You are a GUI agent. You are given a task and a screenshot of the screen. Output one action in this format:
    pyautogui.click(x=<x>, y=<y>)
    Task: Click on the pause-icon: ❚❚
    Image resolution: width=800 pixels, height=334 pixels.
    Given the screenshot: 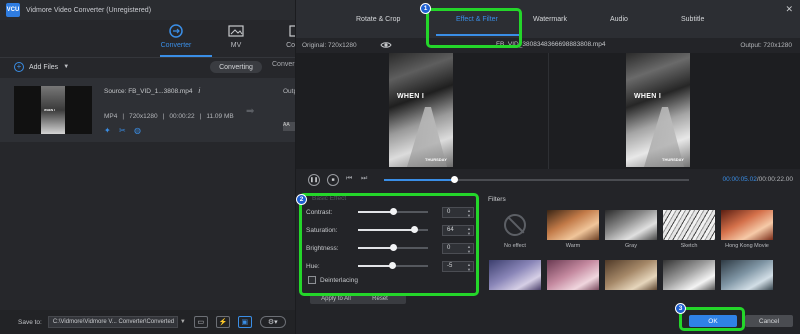 What is the action you would take?
    pyautogui.click(x=314, y=180)
    